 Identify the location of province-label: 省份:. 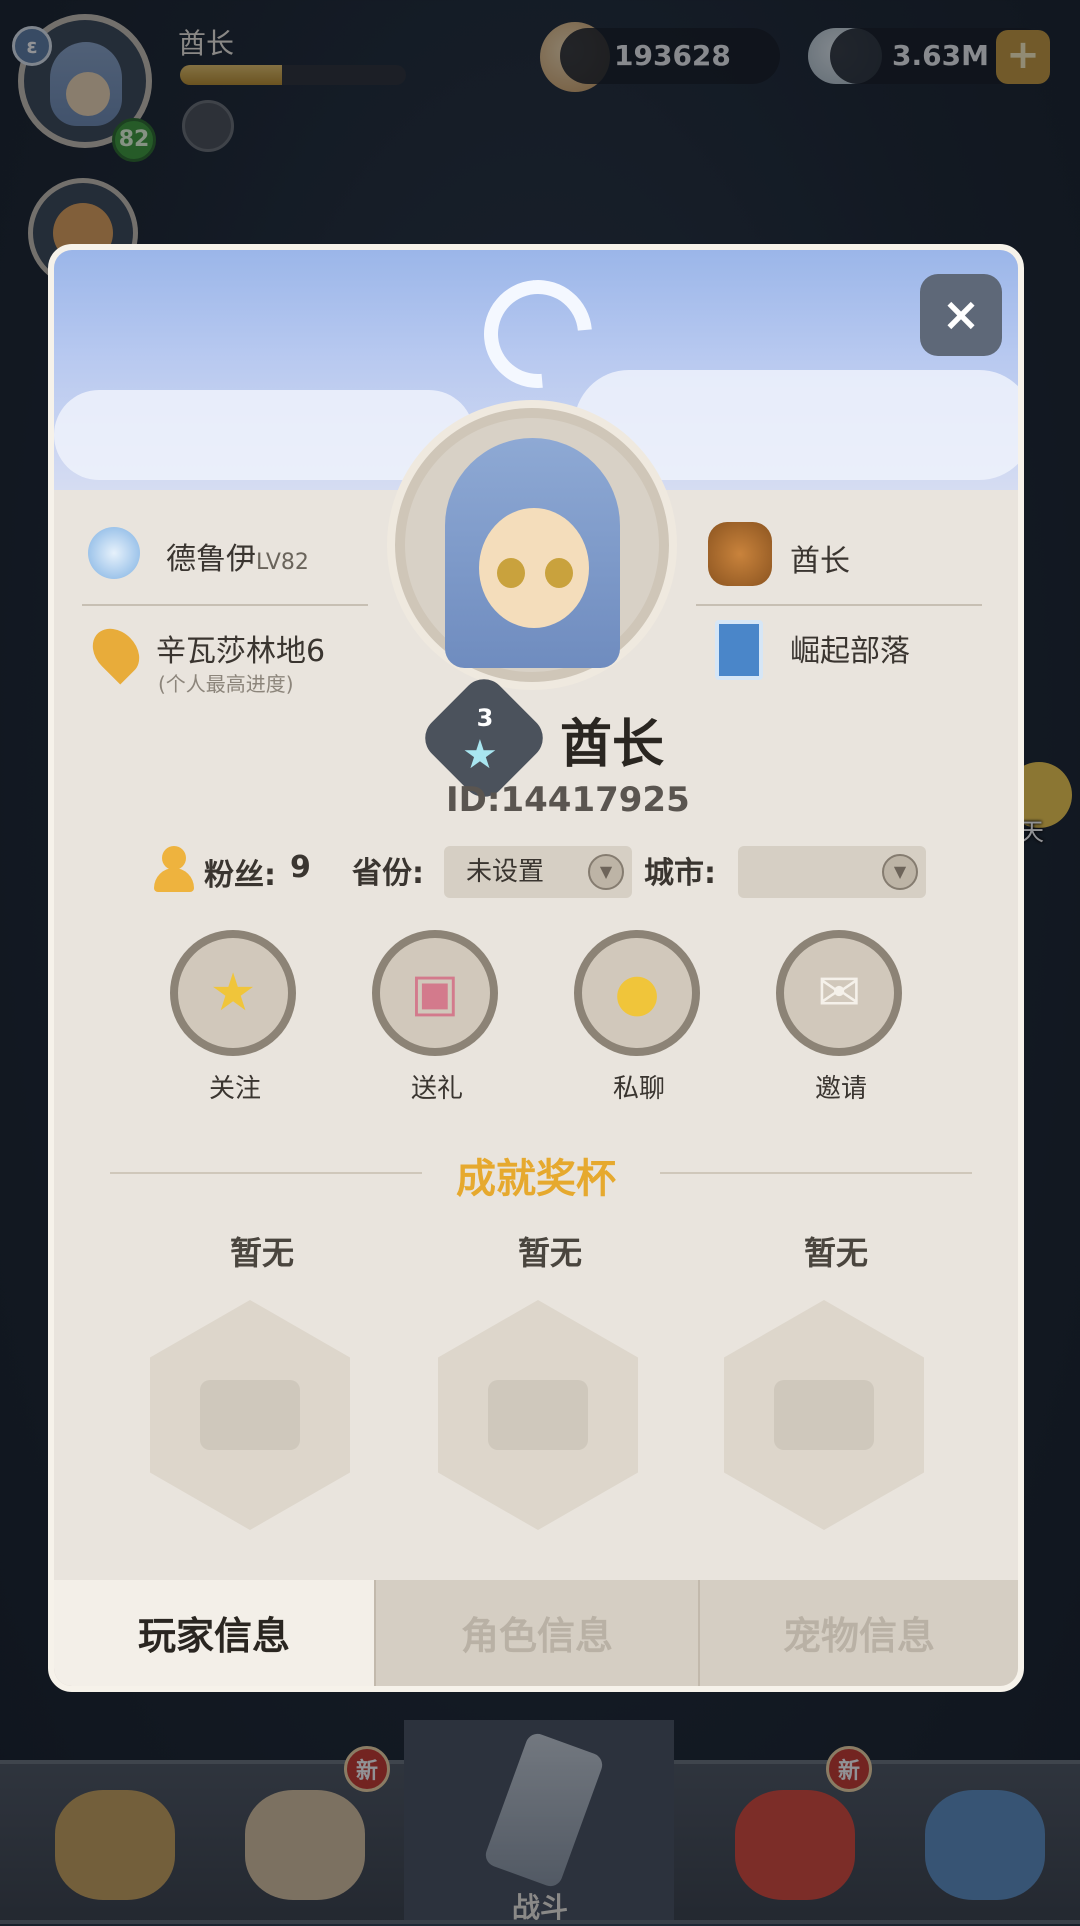
(388, 873).